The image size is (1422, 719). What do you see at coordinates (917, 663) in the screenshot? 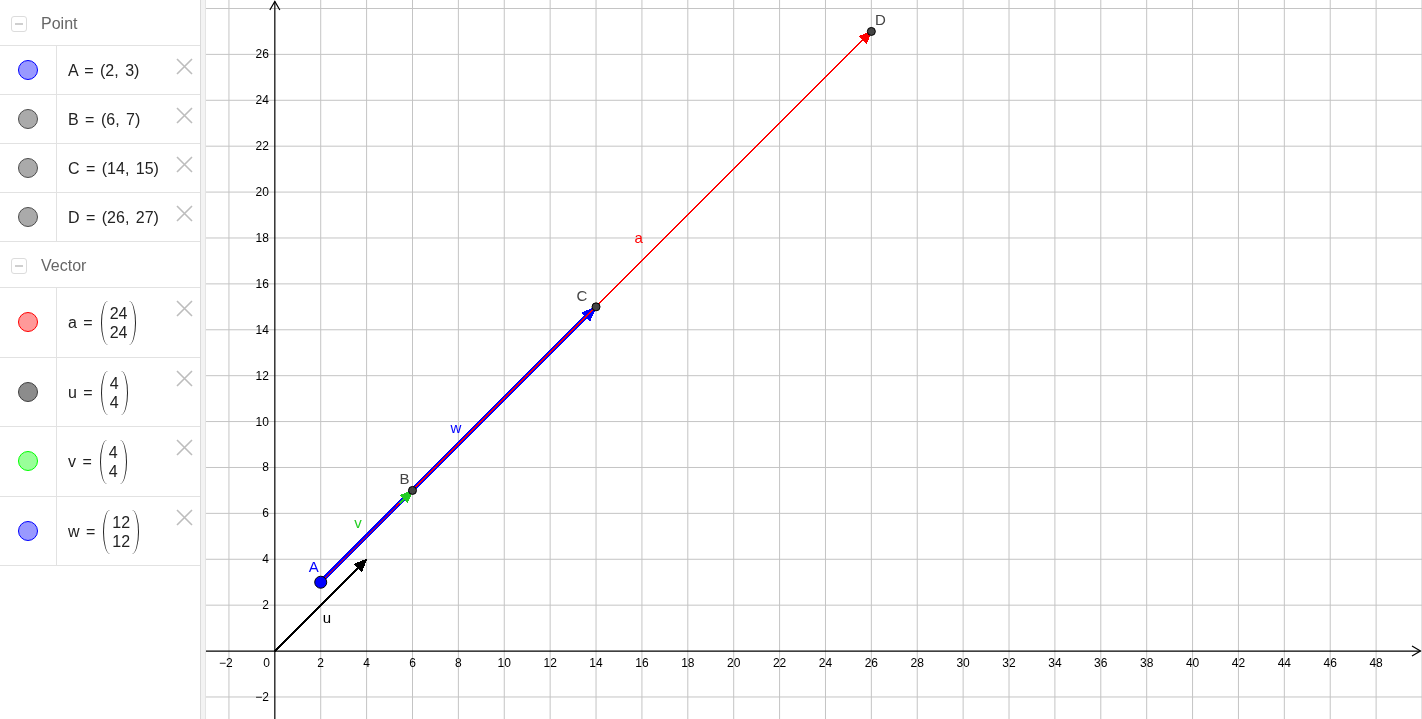
I see `tick-label: 28` at bounding box center [917, 663].